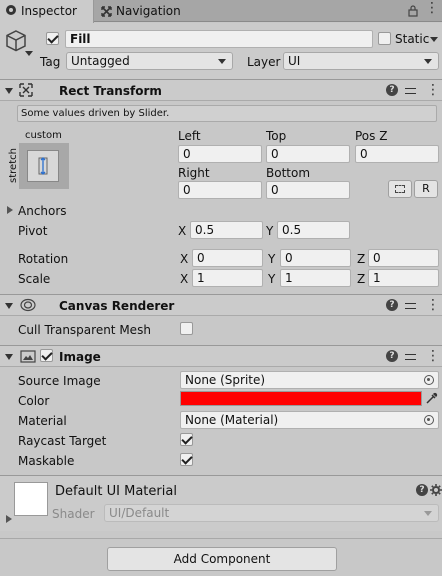 The image size is (442, 576). Describe the element at coordinates (436, 490) in the screenshot. I see `gear-icon` at that location.